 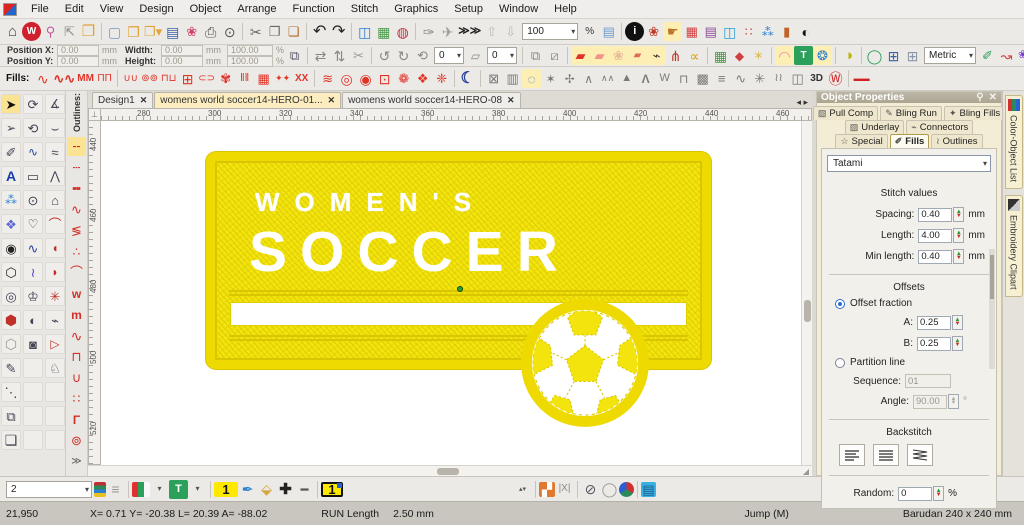 I want to click on partition-line-radio, so click(x=840, y=362).